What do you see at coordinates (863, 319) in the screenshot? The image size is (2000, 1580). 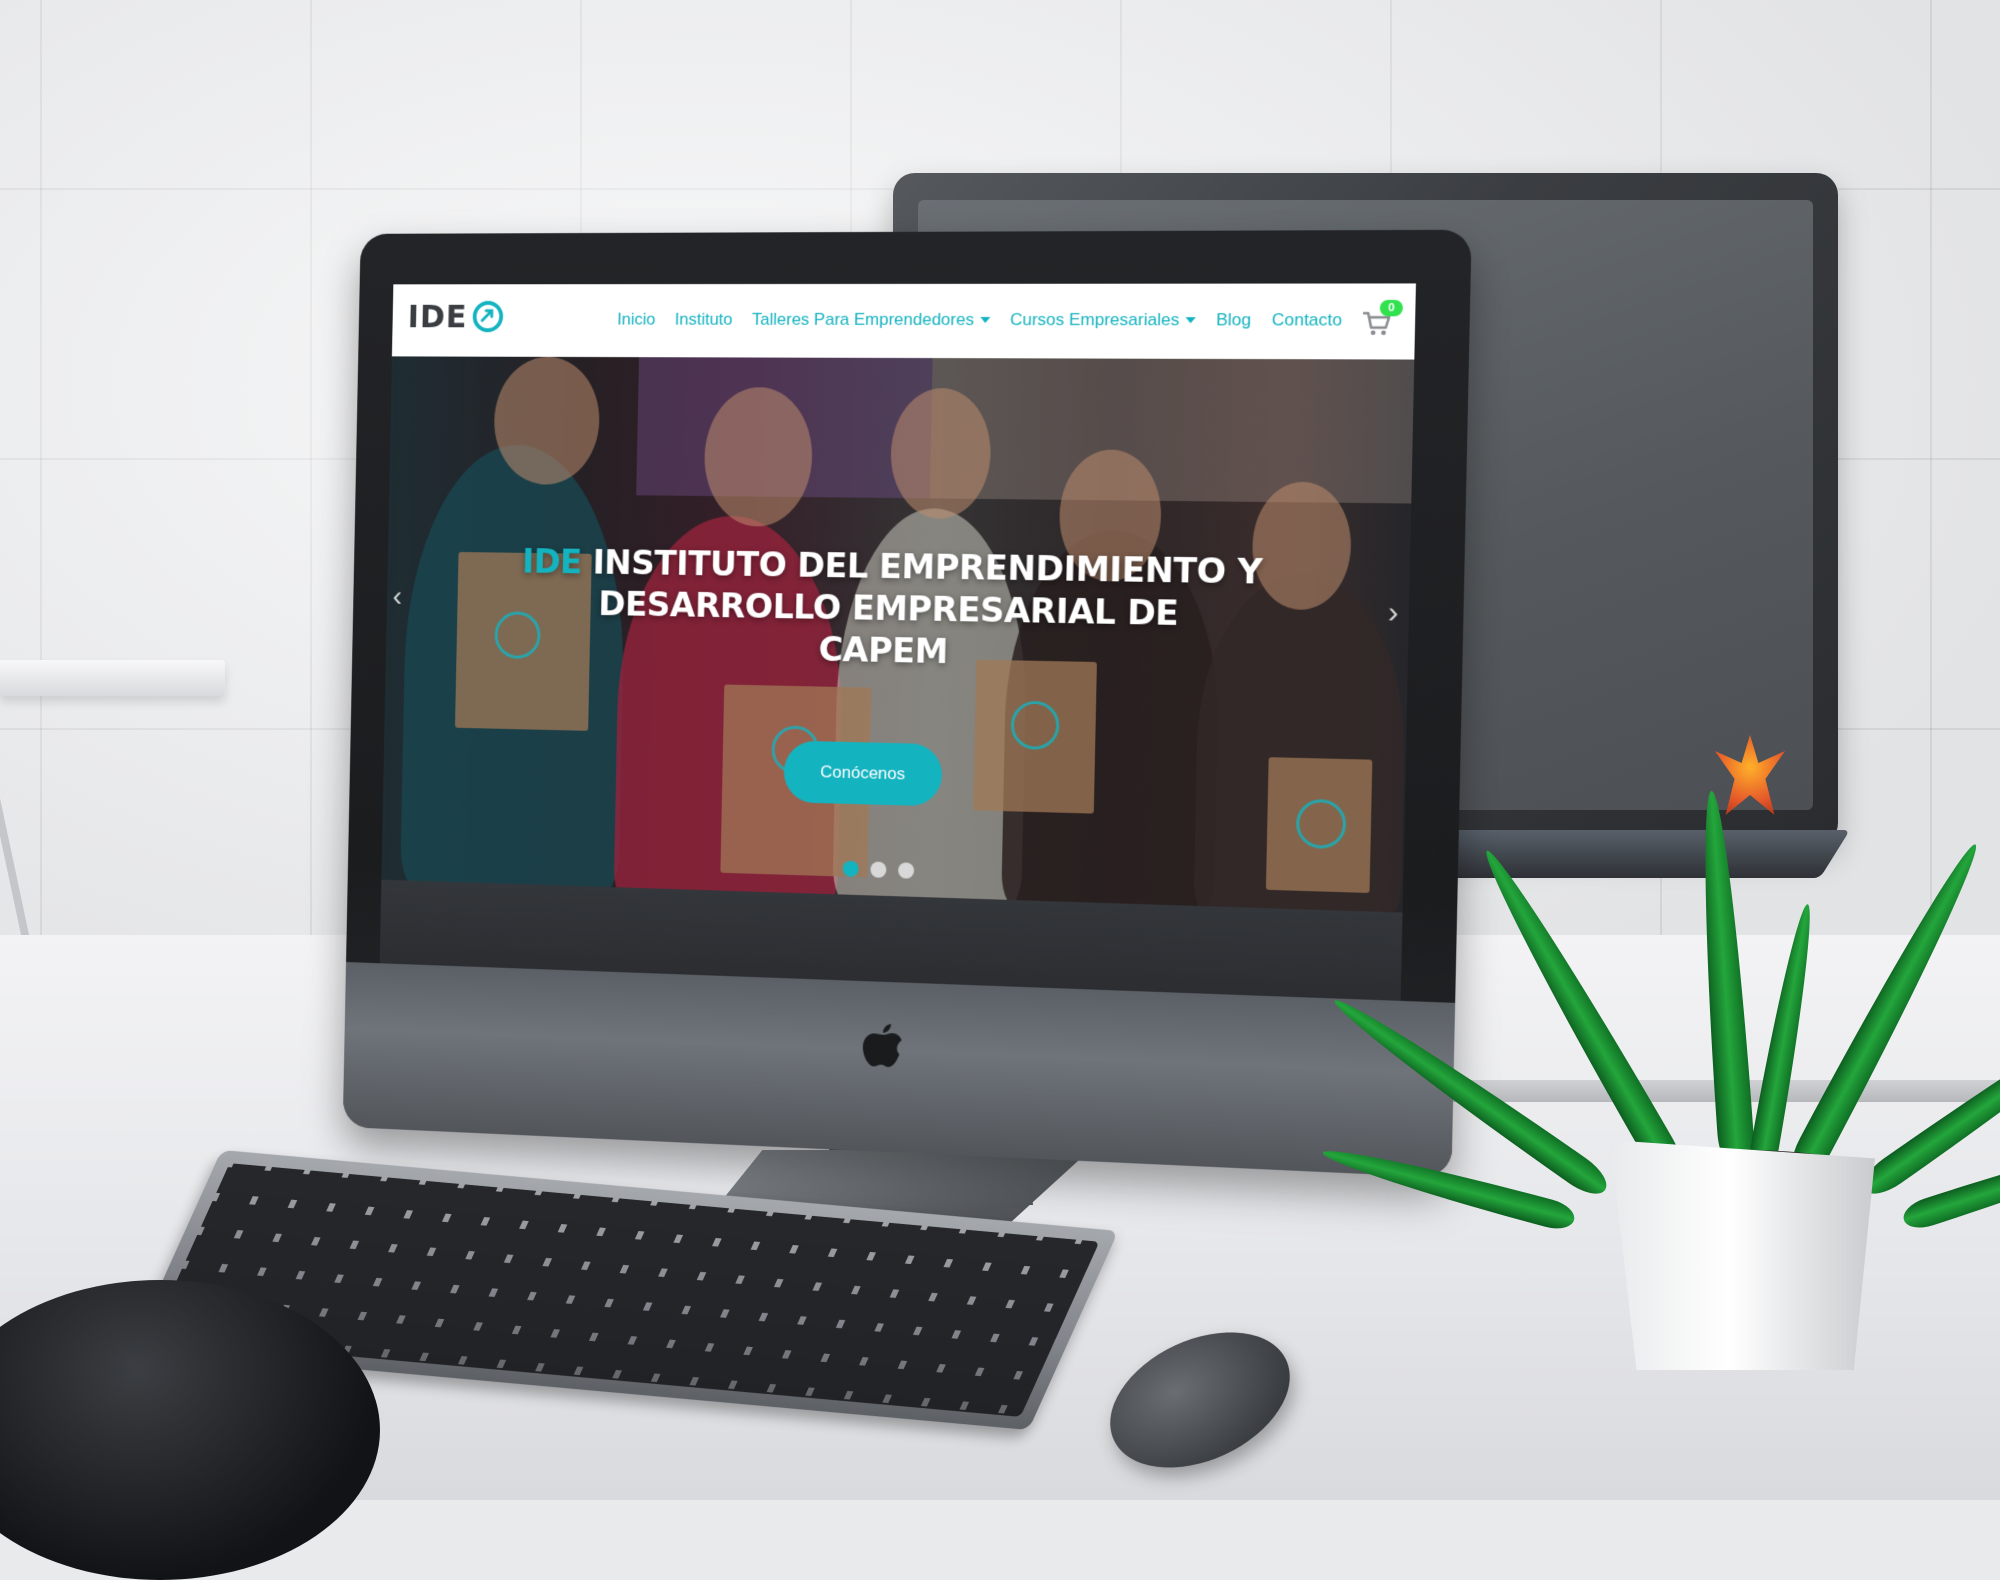 I see `nav-item-label: Talleres Para Emprendedores` at bounding box center [863, 319].